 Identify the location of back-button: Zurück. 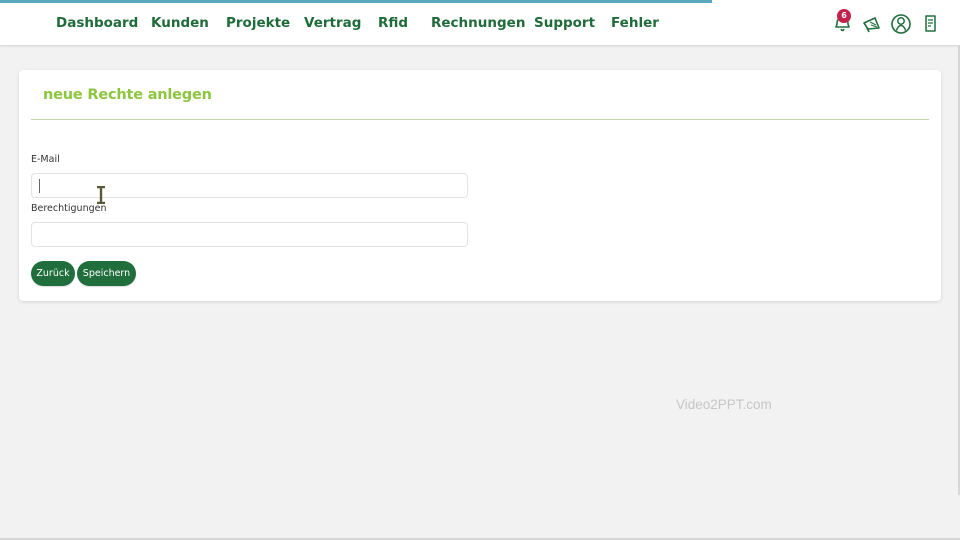
(53, 273).